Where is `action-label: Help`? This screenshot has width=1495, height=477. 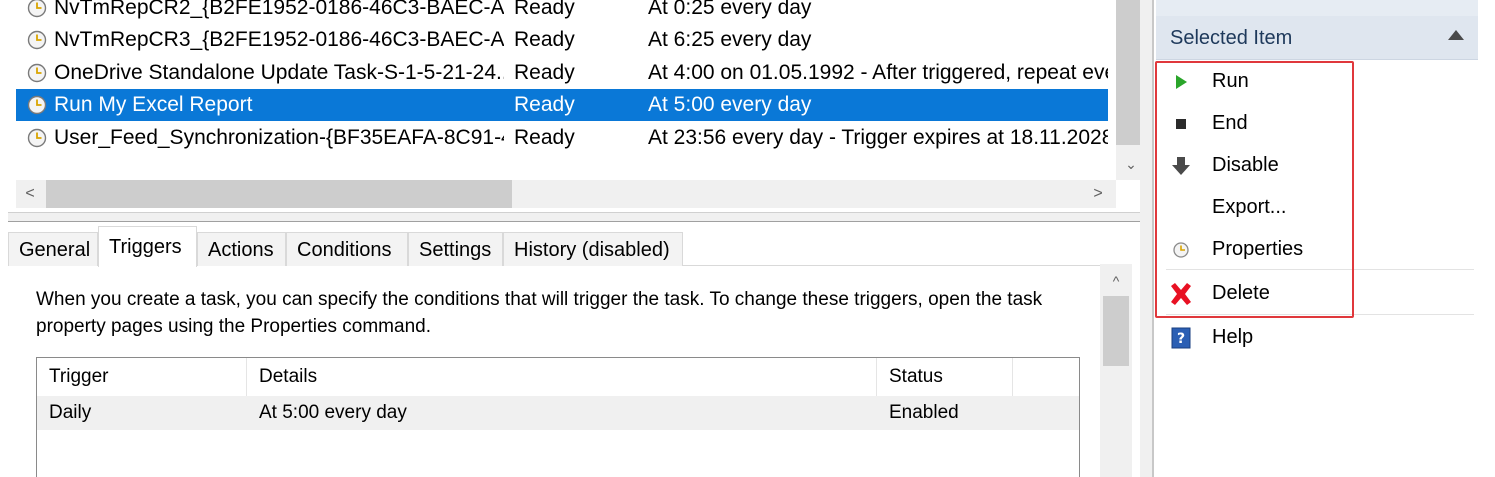
action-label: Help is located at coordinates (1233, 337).